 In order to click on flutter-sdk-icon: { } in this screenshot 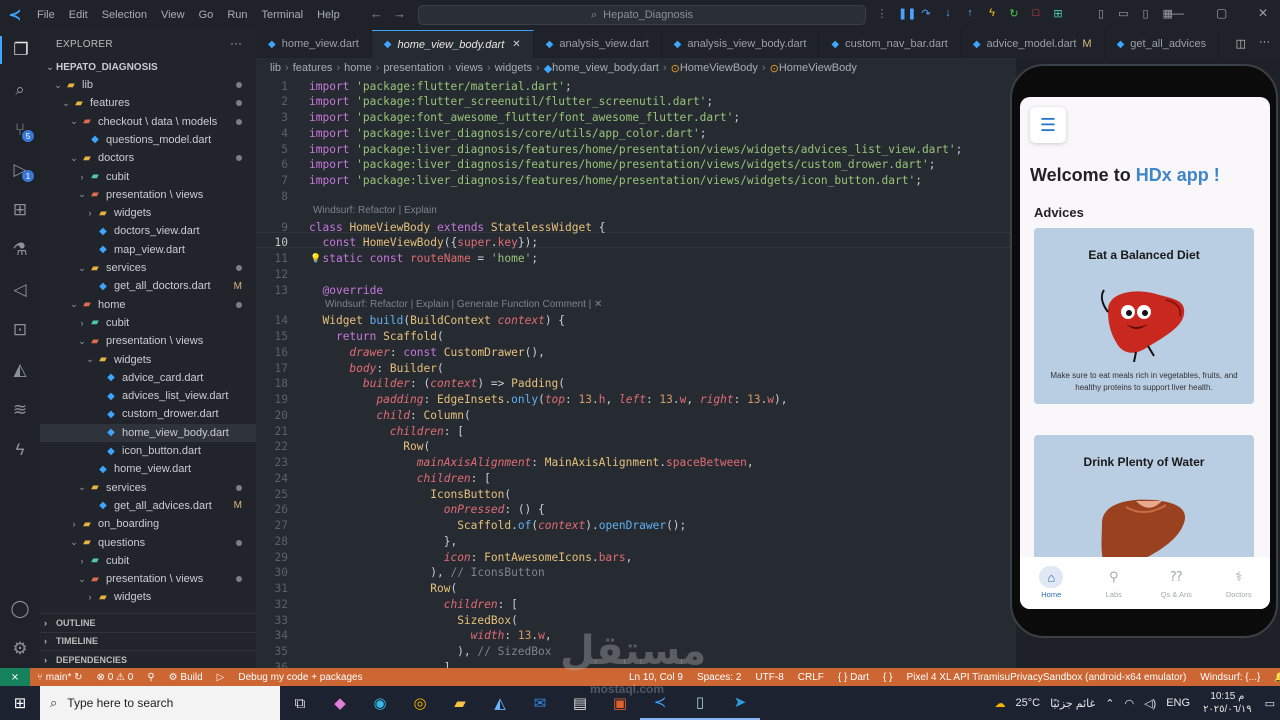, I will do `click(887, 677)`.